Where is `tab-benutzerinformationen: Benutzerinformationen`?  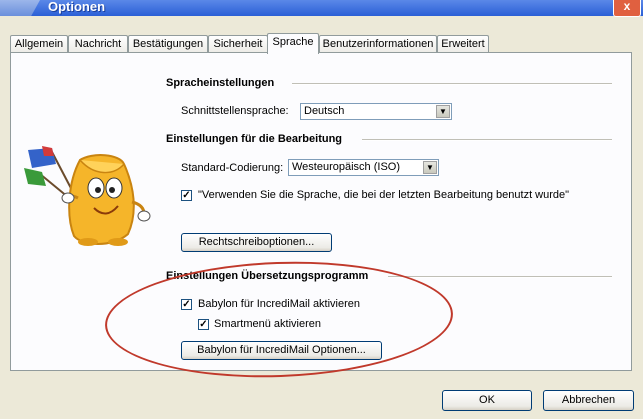
tab-benutzerinformationen: Benutzerinformationen is located at coordinates (378, 44).